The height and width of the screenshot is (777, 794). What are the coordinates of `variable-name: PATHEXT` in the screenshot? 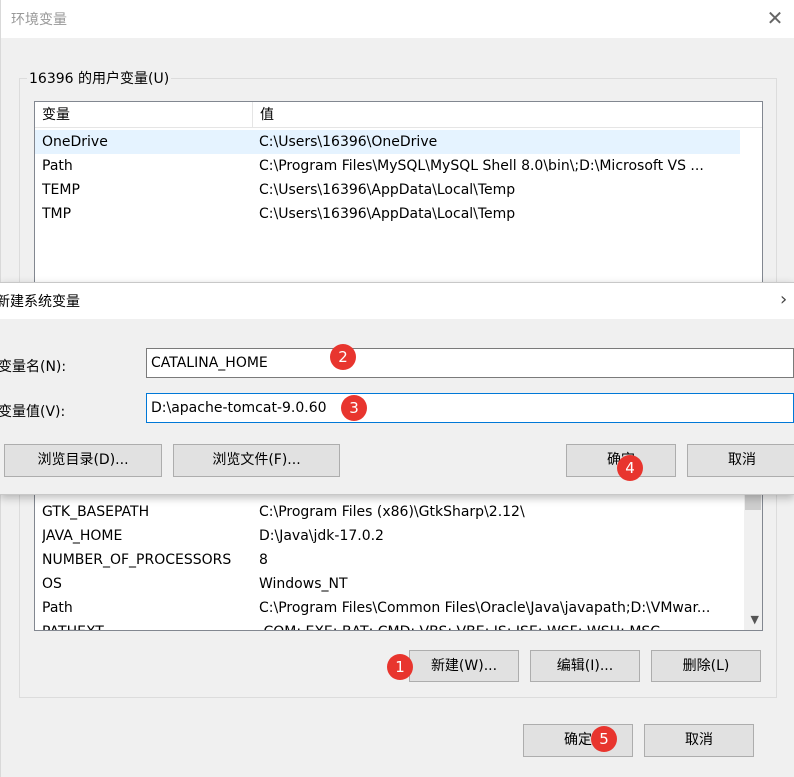 It's located at (147, 625).